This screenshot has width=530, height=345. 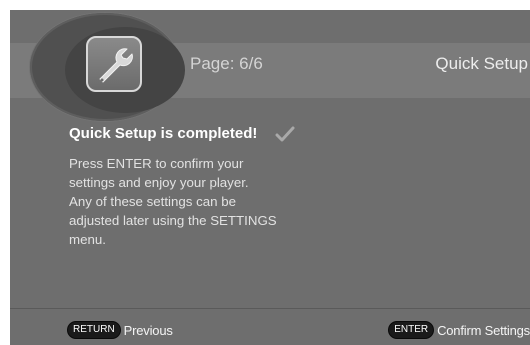 I want to click on checkmark-icon, so click(x=285, y=134).